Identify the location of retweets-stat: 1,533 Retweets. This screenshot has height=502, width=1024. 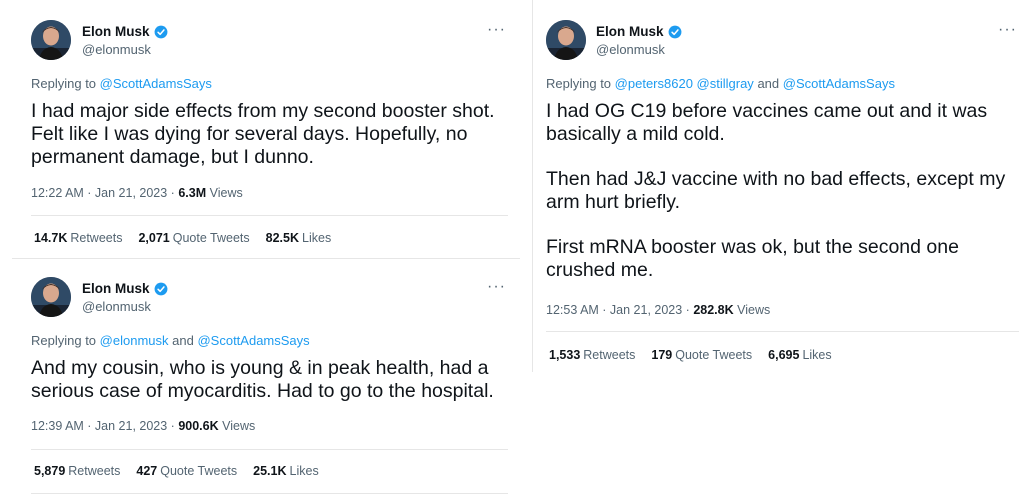
(592, 355).